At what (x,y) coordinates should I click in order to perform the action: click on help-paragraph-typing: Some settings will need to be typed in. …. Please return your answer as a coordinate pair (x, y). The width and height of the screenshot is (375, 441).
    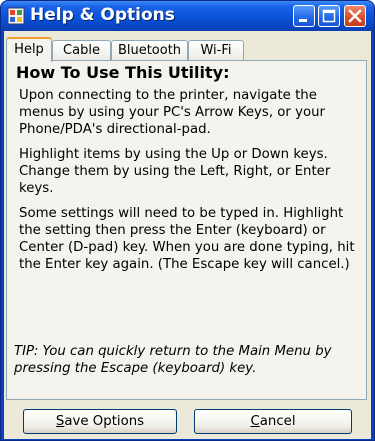
    Looking at the image, I should click on (187, 239).